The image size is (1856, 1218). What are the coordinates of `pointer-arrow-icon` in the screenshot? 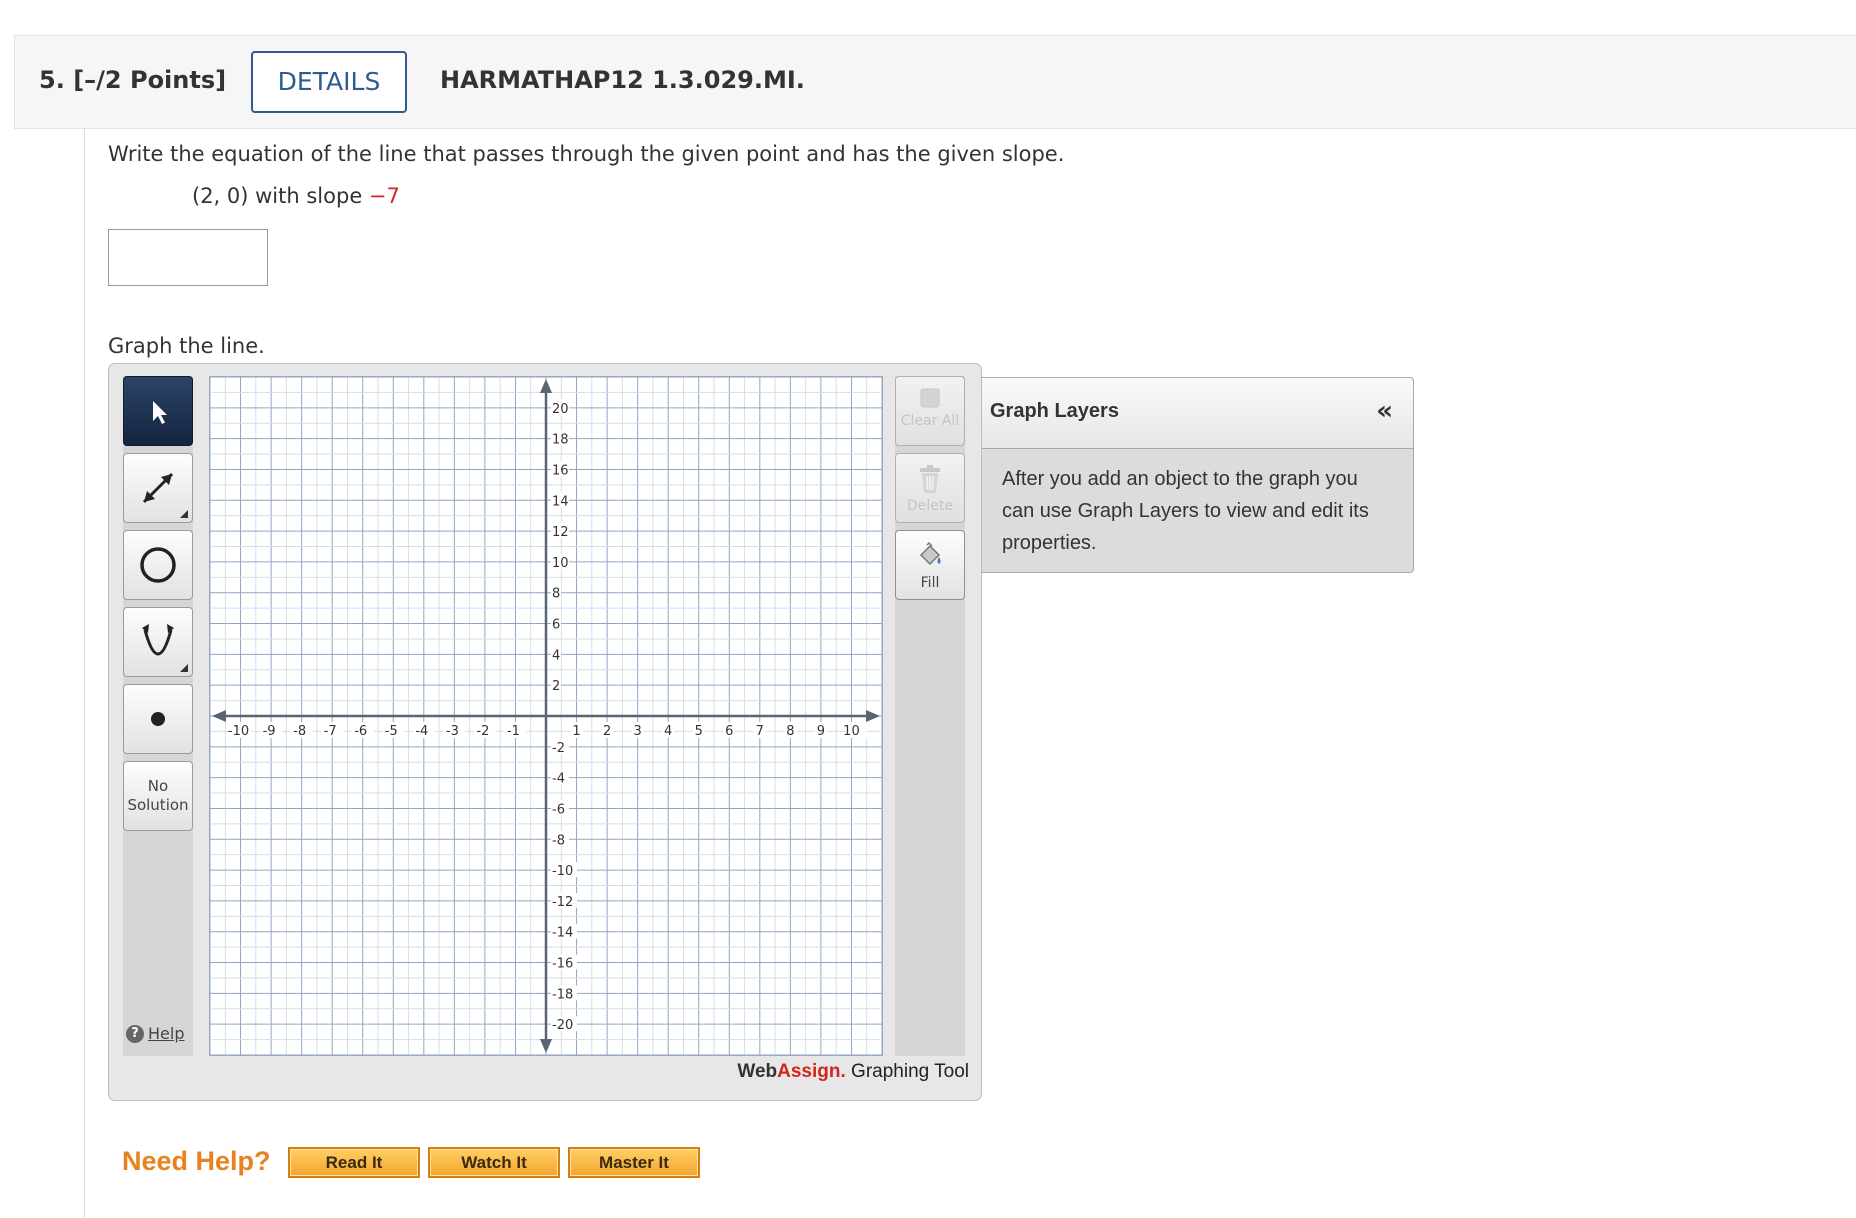 It's located at (160, 412).